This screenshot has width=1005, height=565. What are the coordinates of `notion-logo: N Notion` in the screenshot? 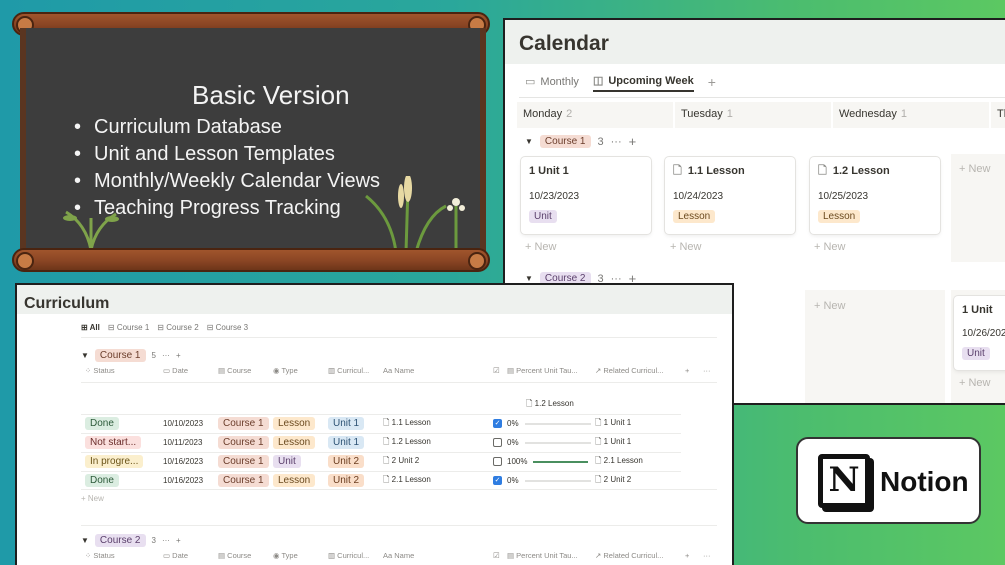 It's located at (888, 480).